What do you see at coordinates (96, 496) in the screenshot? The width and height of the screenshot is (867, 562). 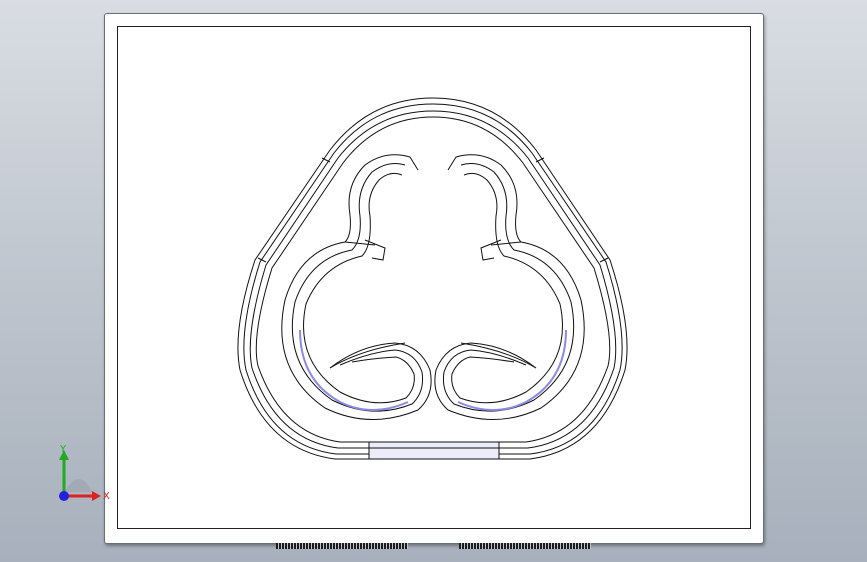 I see `x-axis-head` at bounding box center [96, 496].